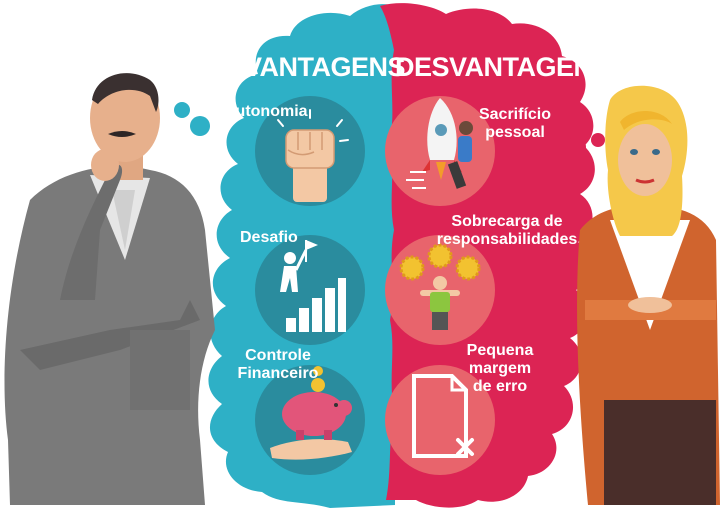 The image size is (720, 510). Describe the element at coordinates (507, 221) in the screenshot. I see `sobrecarga-label-line1: Sobrecarga de` at that location.